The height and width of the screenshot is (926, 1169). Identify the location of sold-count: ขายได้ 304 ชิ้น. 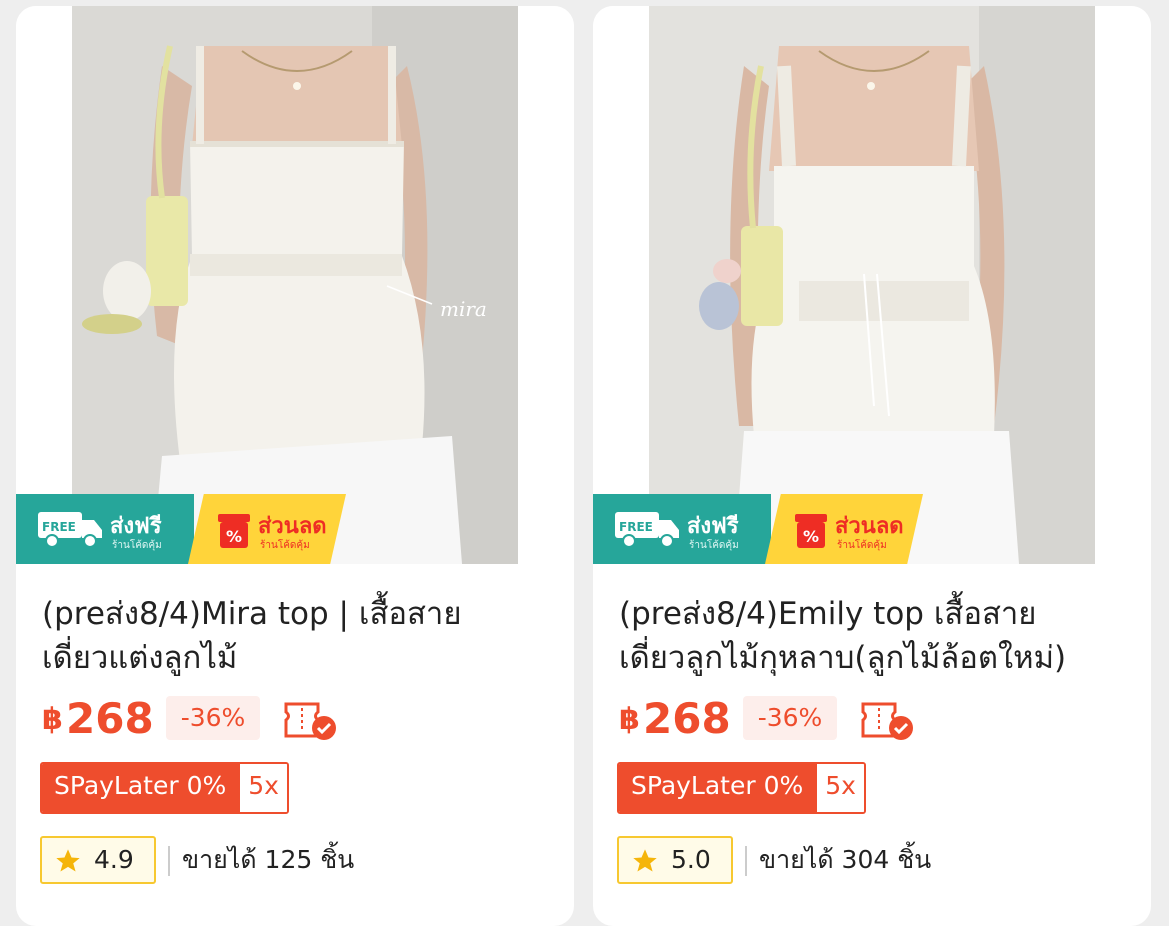
(845, 859).